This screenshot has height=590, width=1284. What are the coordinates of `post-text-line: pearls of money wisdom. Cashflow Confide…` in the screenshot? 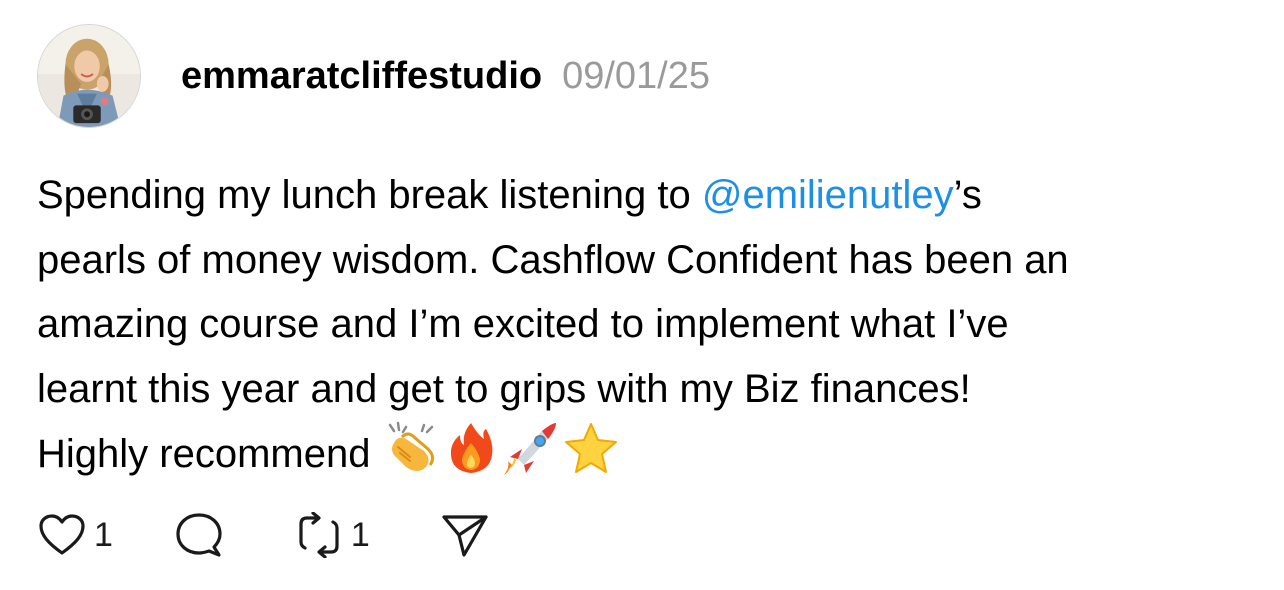 It's located at (553, 259).